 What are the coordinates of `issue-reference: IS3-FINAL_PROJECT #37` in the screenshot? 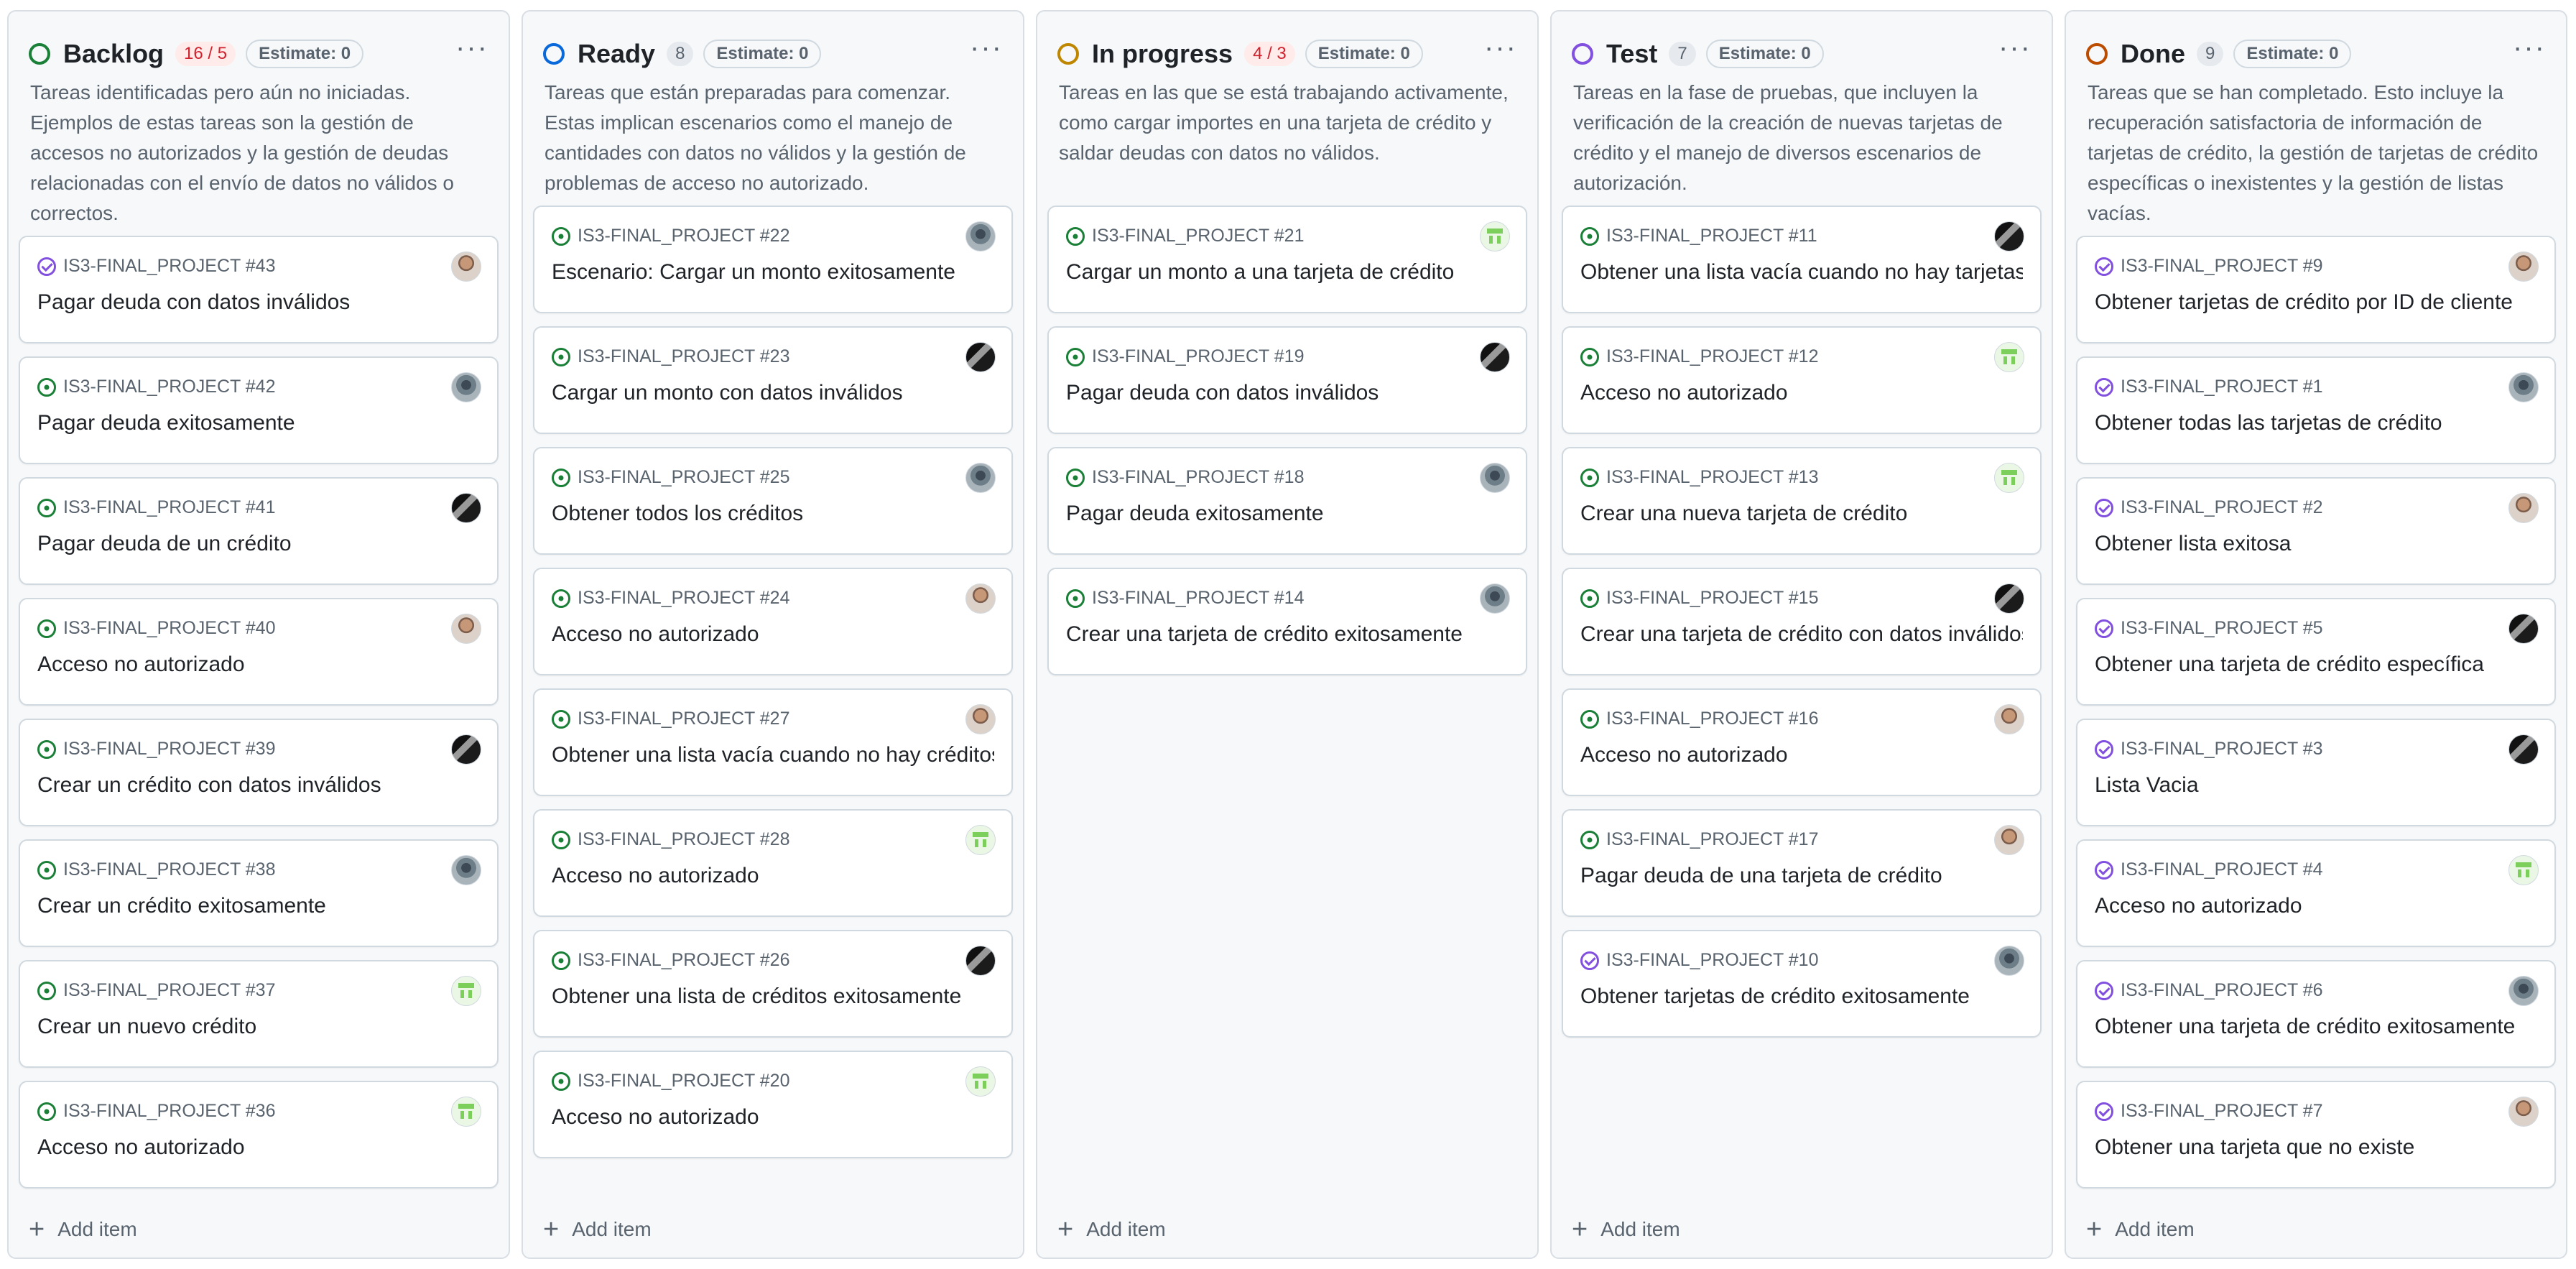 It's located at (156, 990).